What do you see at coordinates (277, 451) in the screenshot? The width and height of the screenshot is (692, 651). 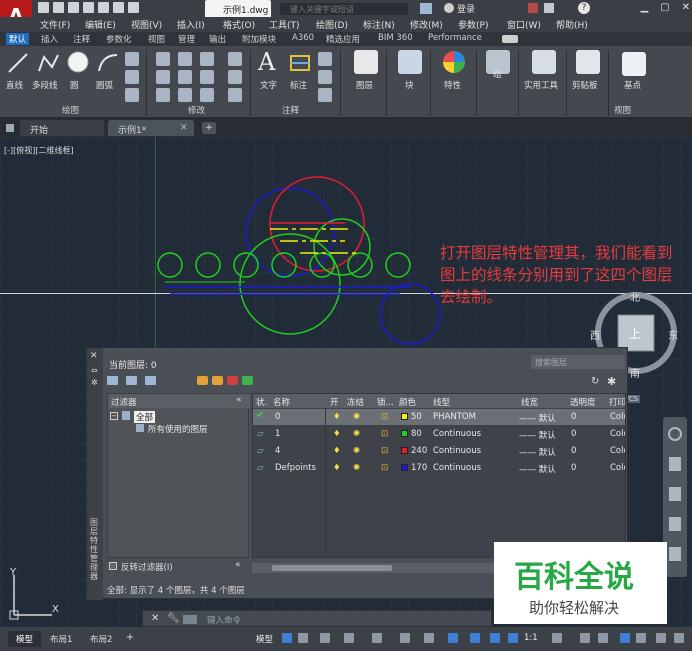 I see `layer-name: 4` at bounding box center [277, 451].